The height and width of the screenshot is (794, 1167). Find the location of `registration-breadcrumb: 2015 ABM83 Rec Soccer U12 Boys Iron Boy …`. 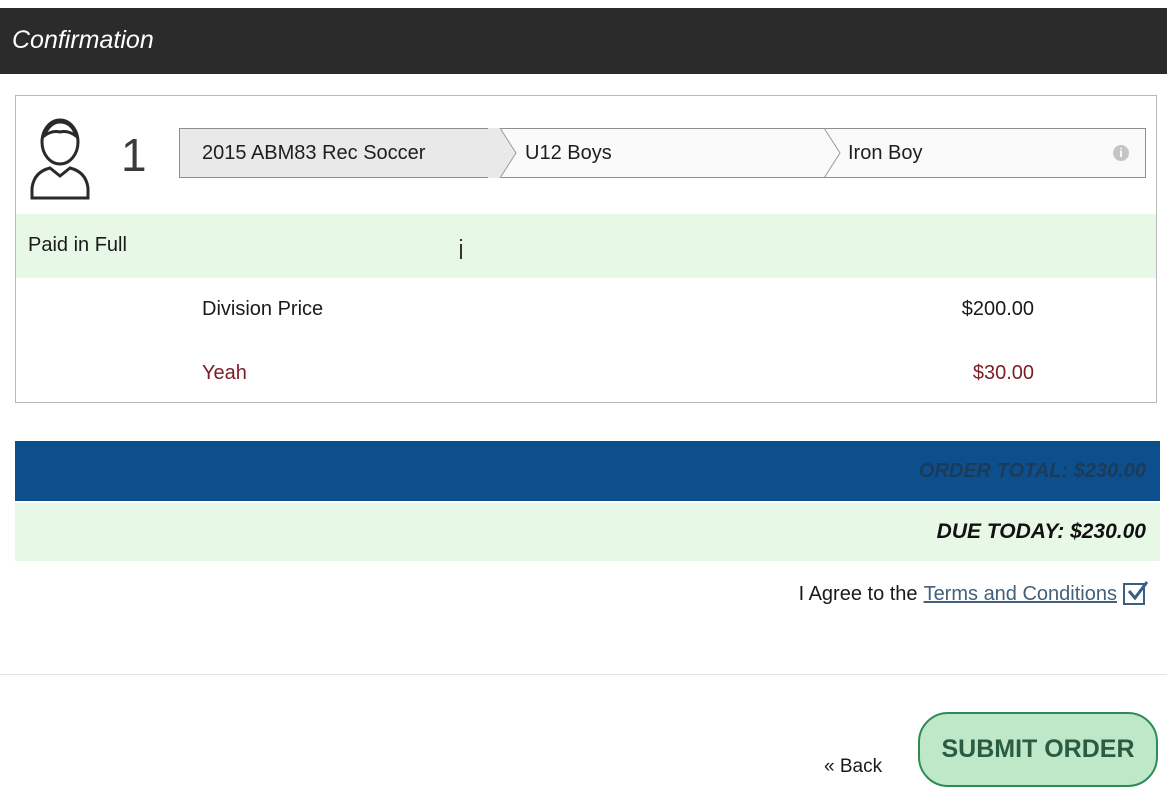

registration-breadcrumb: 2015 ABM83 Rec Soccer U12 Boys Iron Boy … is located at coordinates (662, 153).